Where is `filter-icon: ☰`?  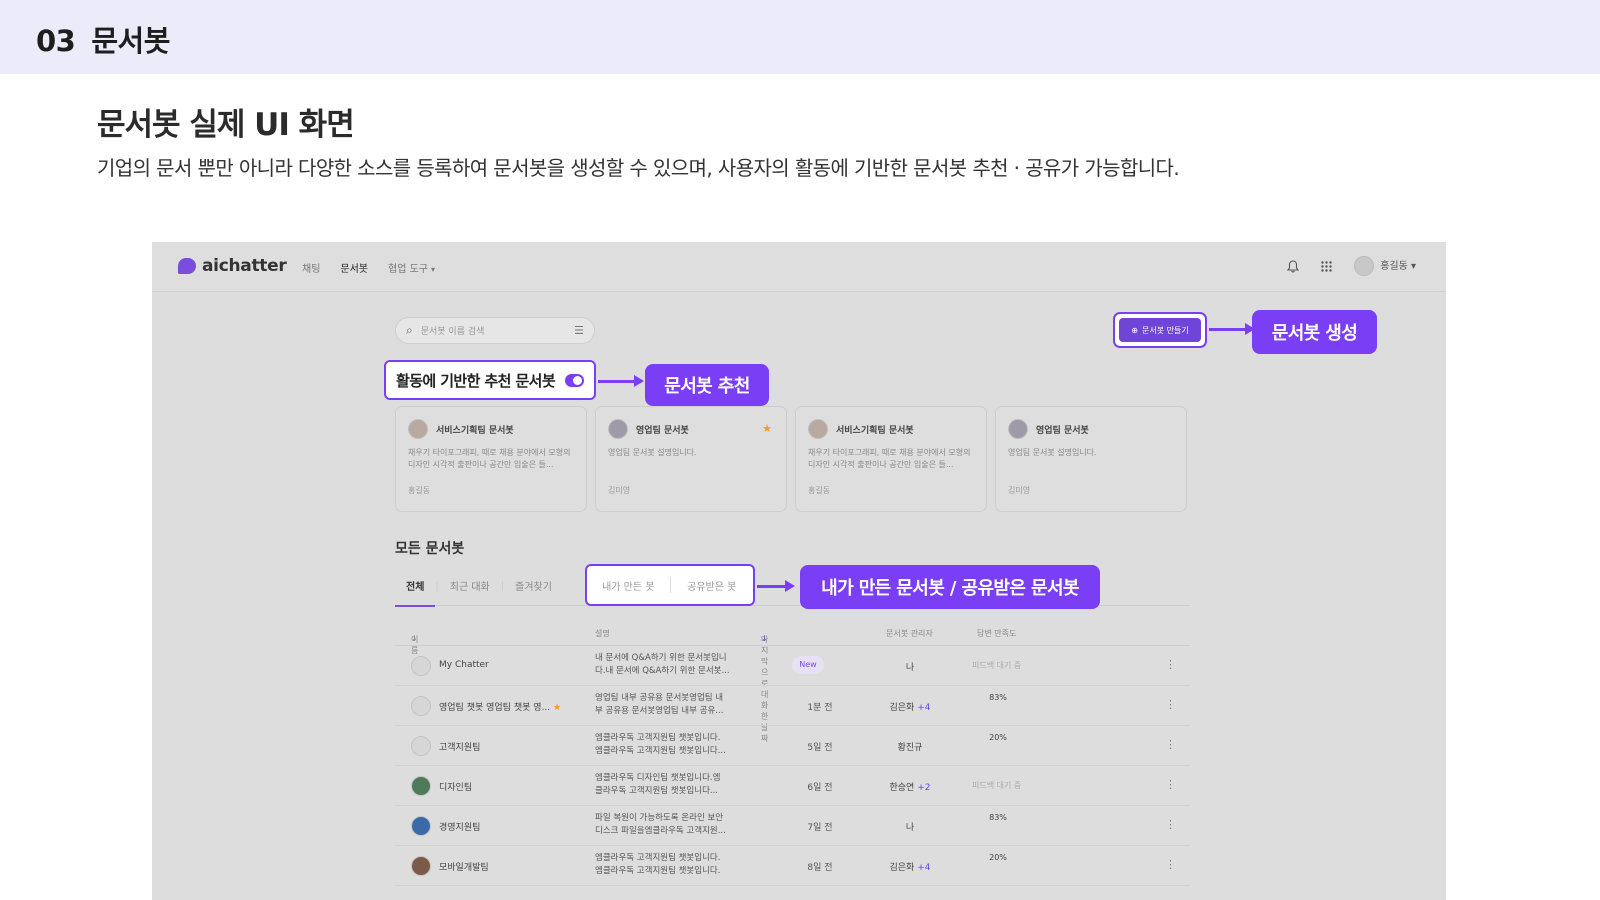 filter-icon: ☰ is located at coordinates (579, 330).